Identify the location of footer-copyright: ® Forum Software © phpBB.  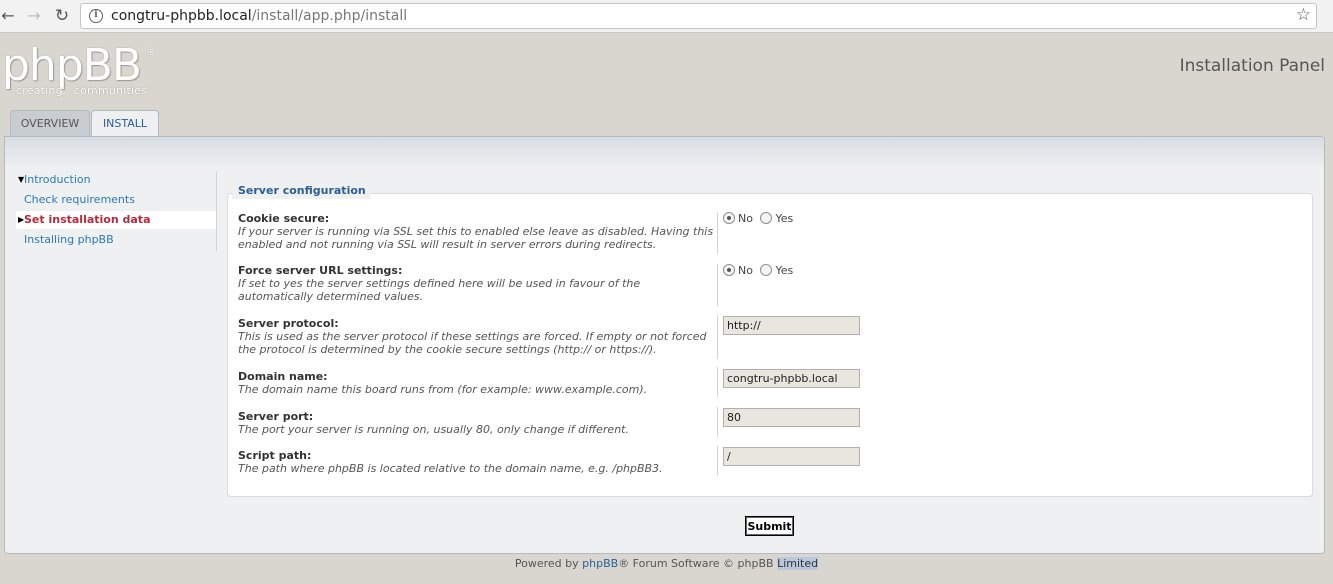
(698, 563).